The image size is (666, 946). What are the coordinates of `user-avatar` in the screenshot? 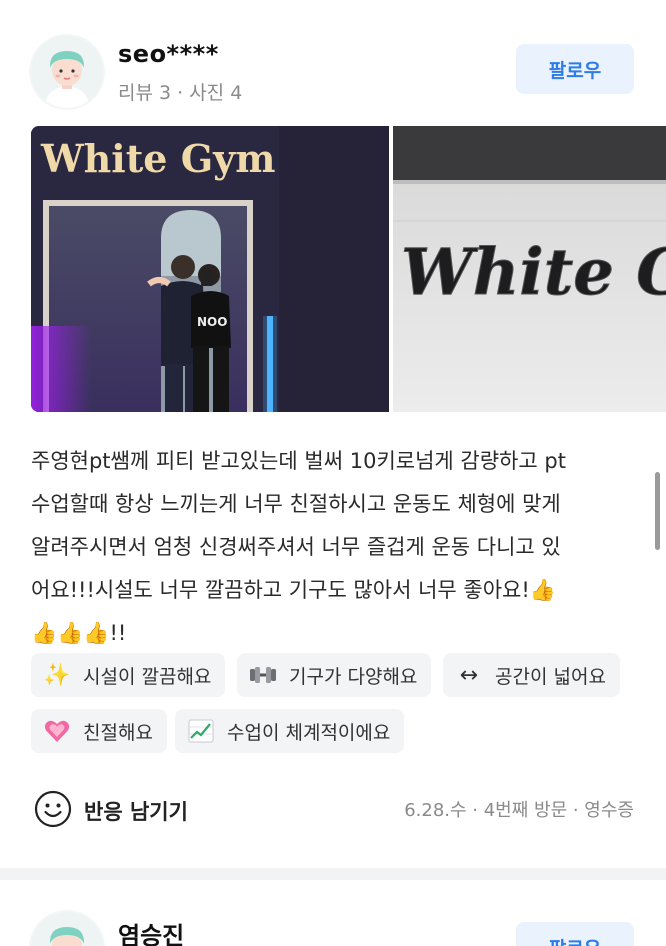 It's located at (67, 72).